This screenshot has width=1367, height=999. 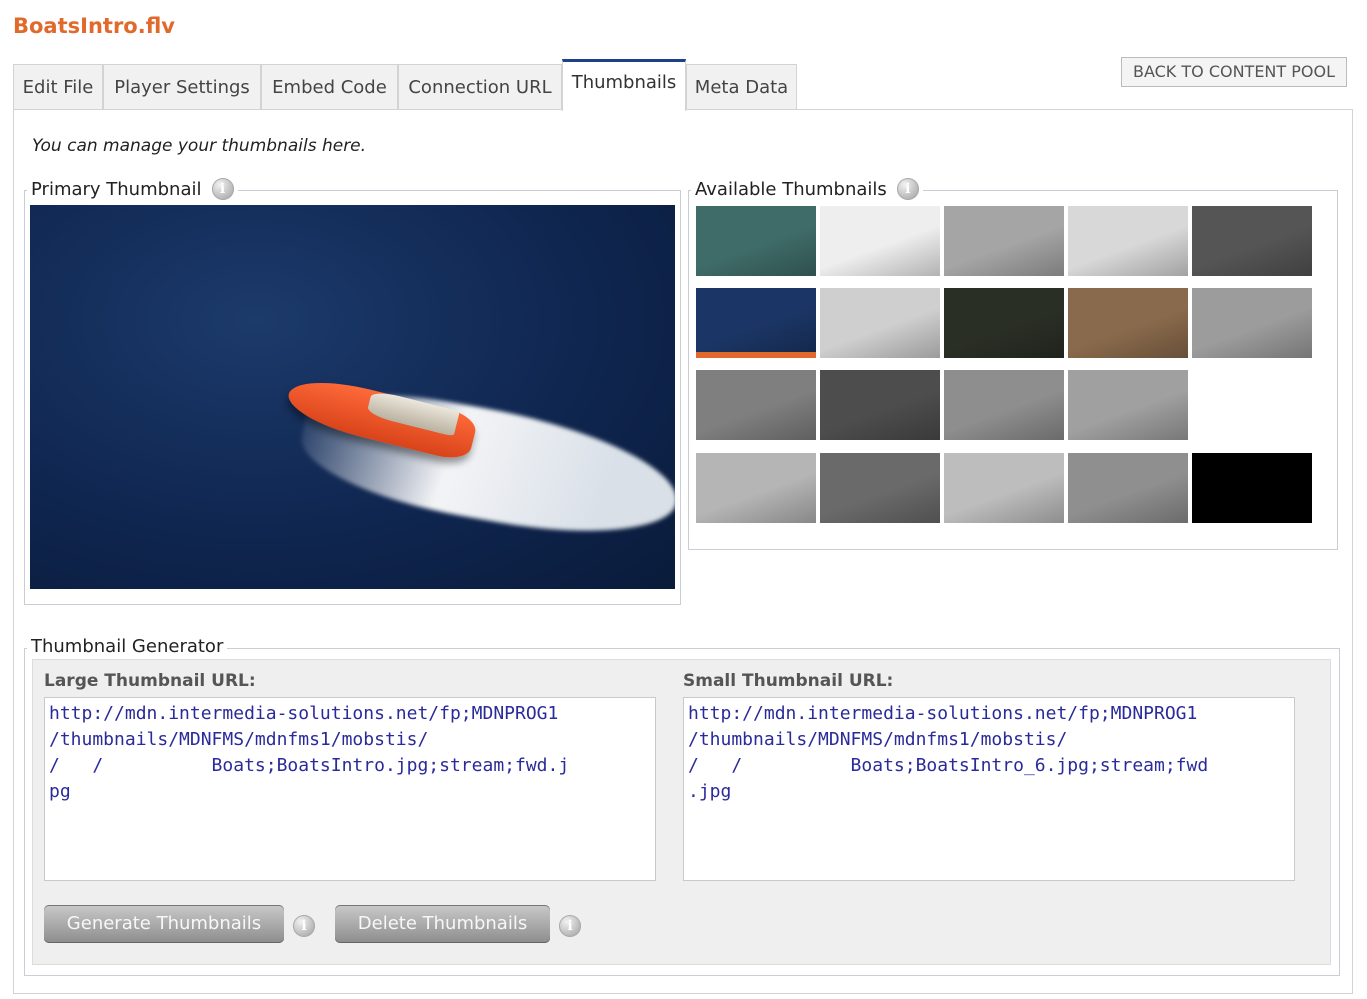 What do you see at coordinates (791, 189) in the screenshot?
I see `available-thumbnails-label: Available Thumbnails` at bounding box center [791, 189].